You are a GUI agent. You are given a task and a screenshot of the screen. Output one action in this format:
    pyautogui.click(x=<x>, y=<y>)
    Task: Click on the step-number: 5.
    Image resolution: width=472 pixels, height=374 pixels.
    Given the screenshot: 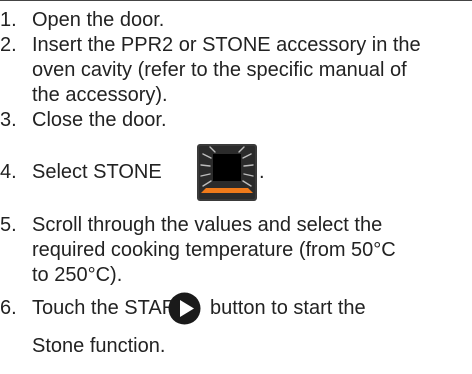 What is the action you would take?
    pyautogui.click(x=8, y=225)
    